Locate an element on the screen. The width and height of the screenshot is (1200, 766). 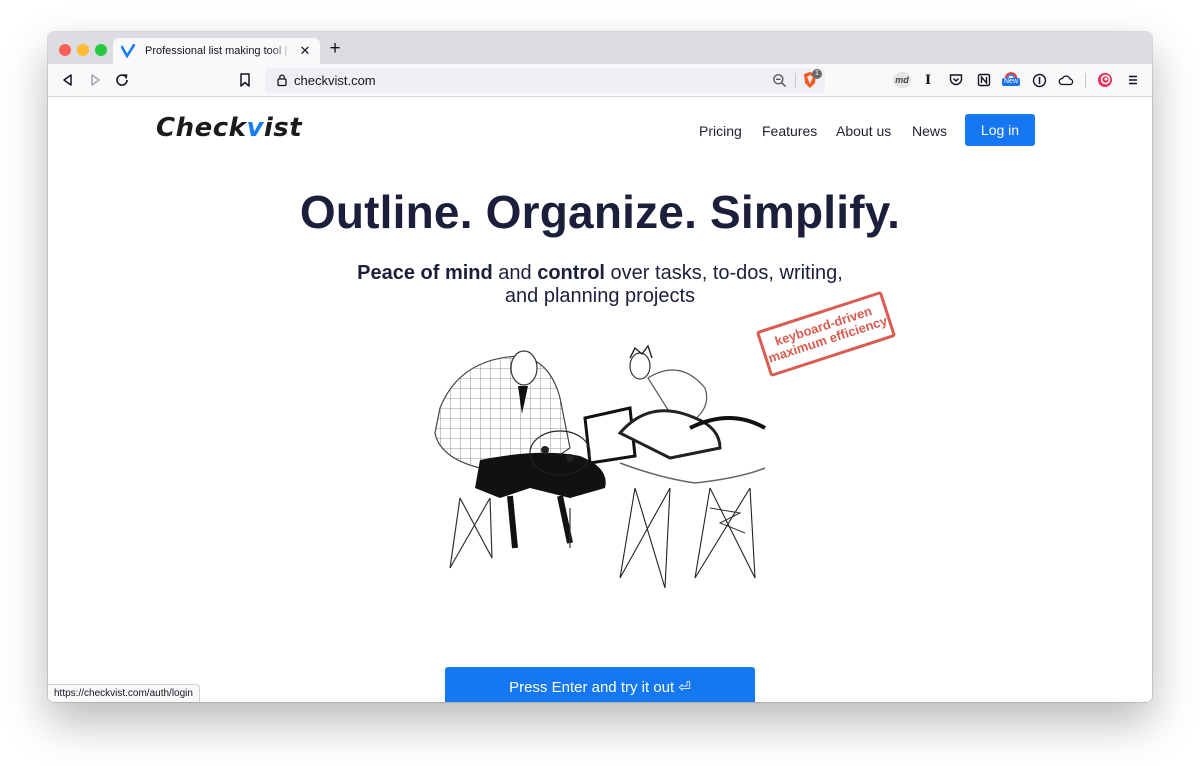
browser-toolbar: checkvist.com 1 md I New is located at coordinates (600, 80).